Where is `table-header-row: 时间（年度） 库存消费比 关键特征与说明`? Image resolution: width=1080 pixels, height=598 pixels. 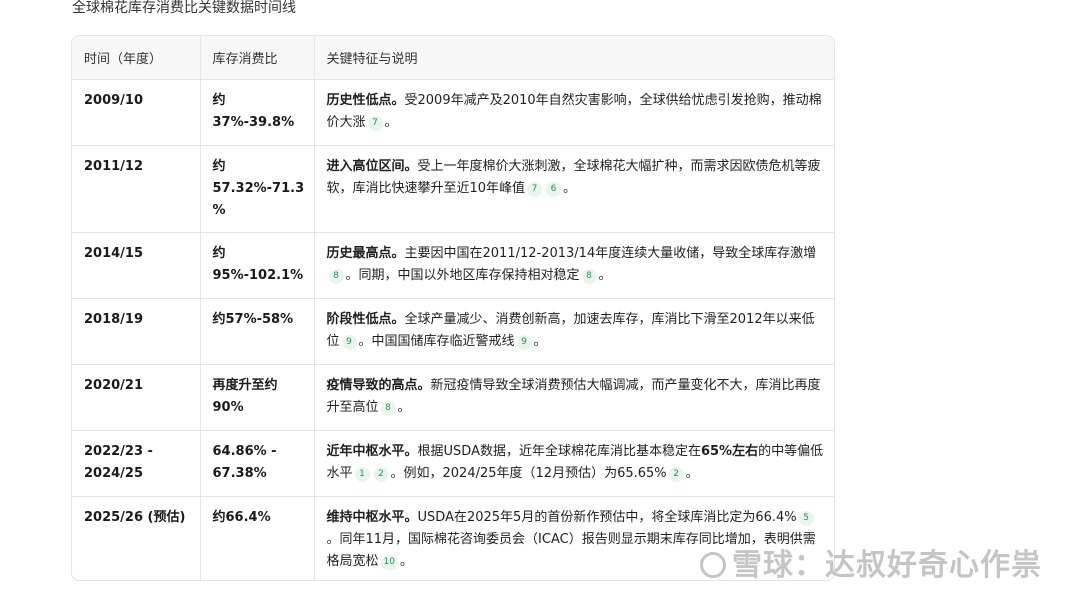 table-header-row: 时间（年度） 库存消费比 关键特征与说明 is located at coordinates (453, 58).